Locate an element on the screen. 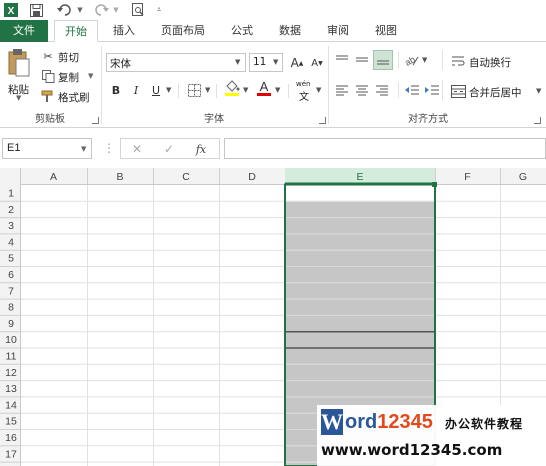  decrease-indent-button is located at coordinates (412, 90).